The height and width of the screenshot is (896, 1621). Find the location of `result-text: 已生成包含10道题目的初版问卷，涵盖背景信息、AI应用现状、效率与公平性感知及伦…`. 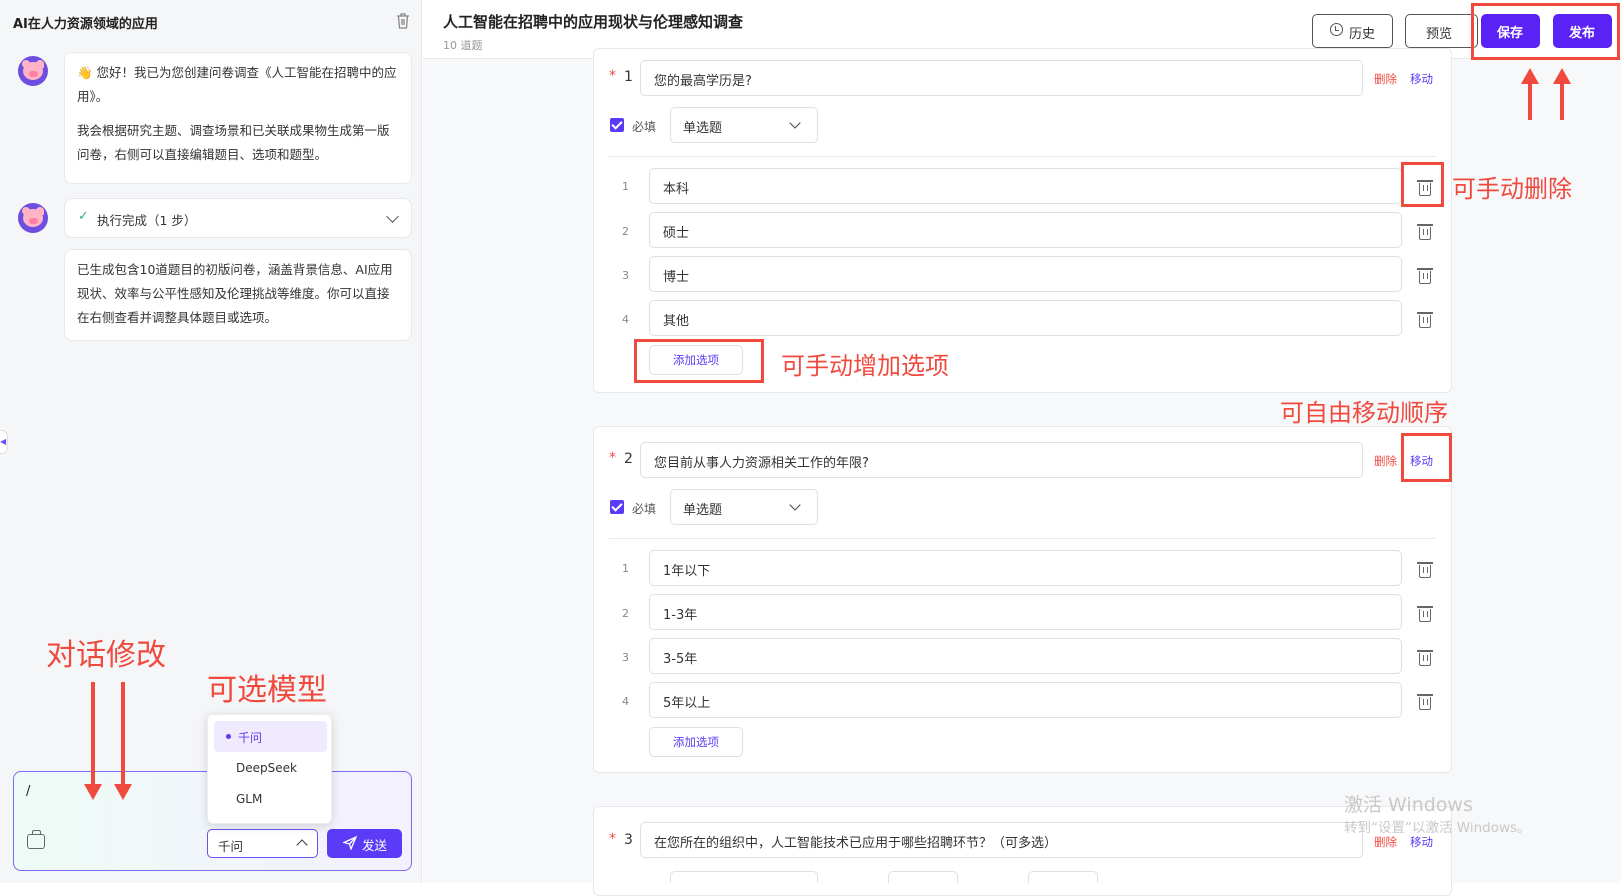

result-text: 已生成包含10道题目的初版问卷，涵盖背景信息、AI应用现状、效率与公平性感知及伦… is located at coordinates (235, 293).